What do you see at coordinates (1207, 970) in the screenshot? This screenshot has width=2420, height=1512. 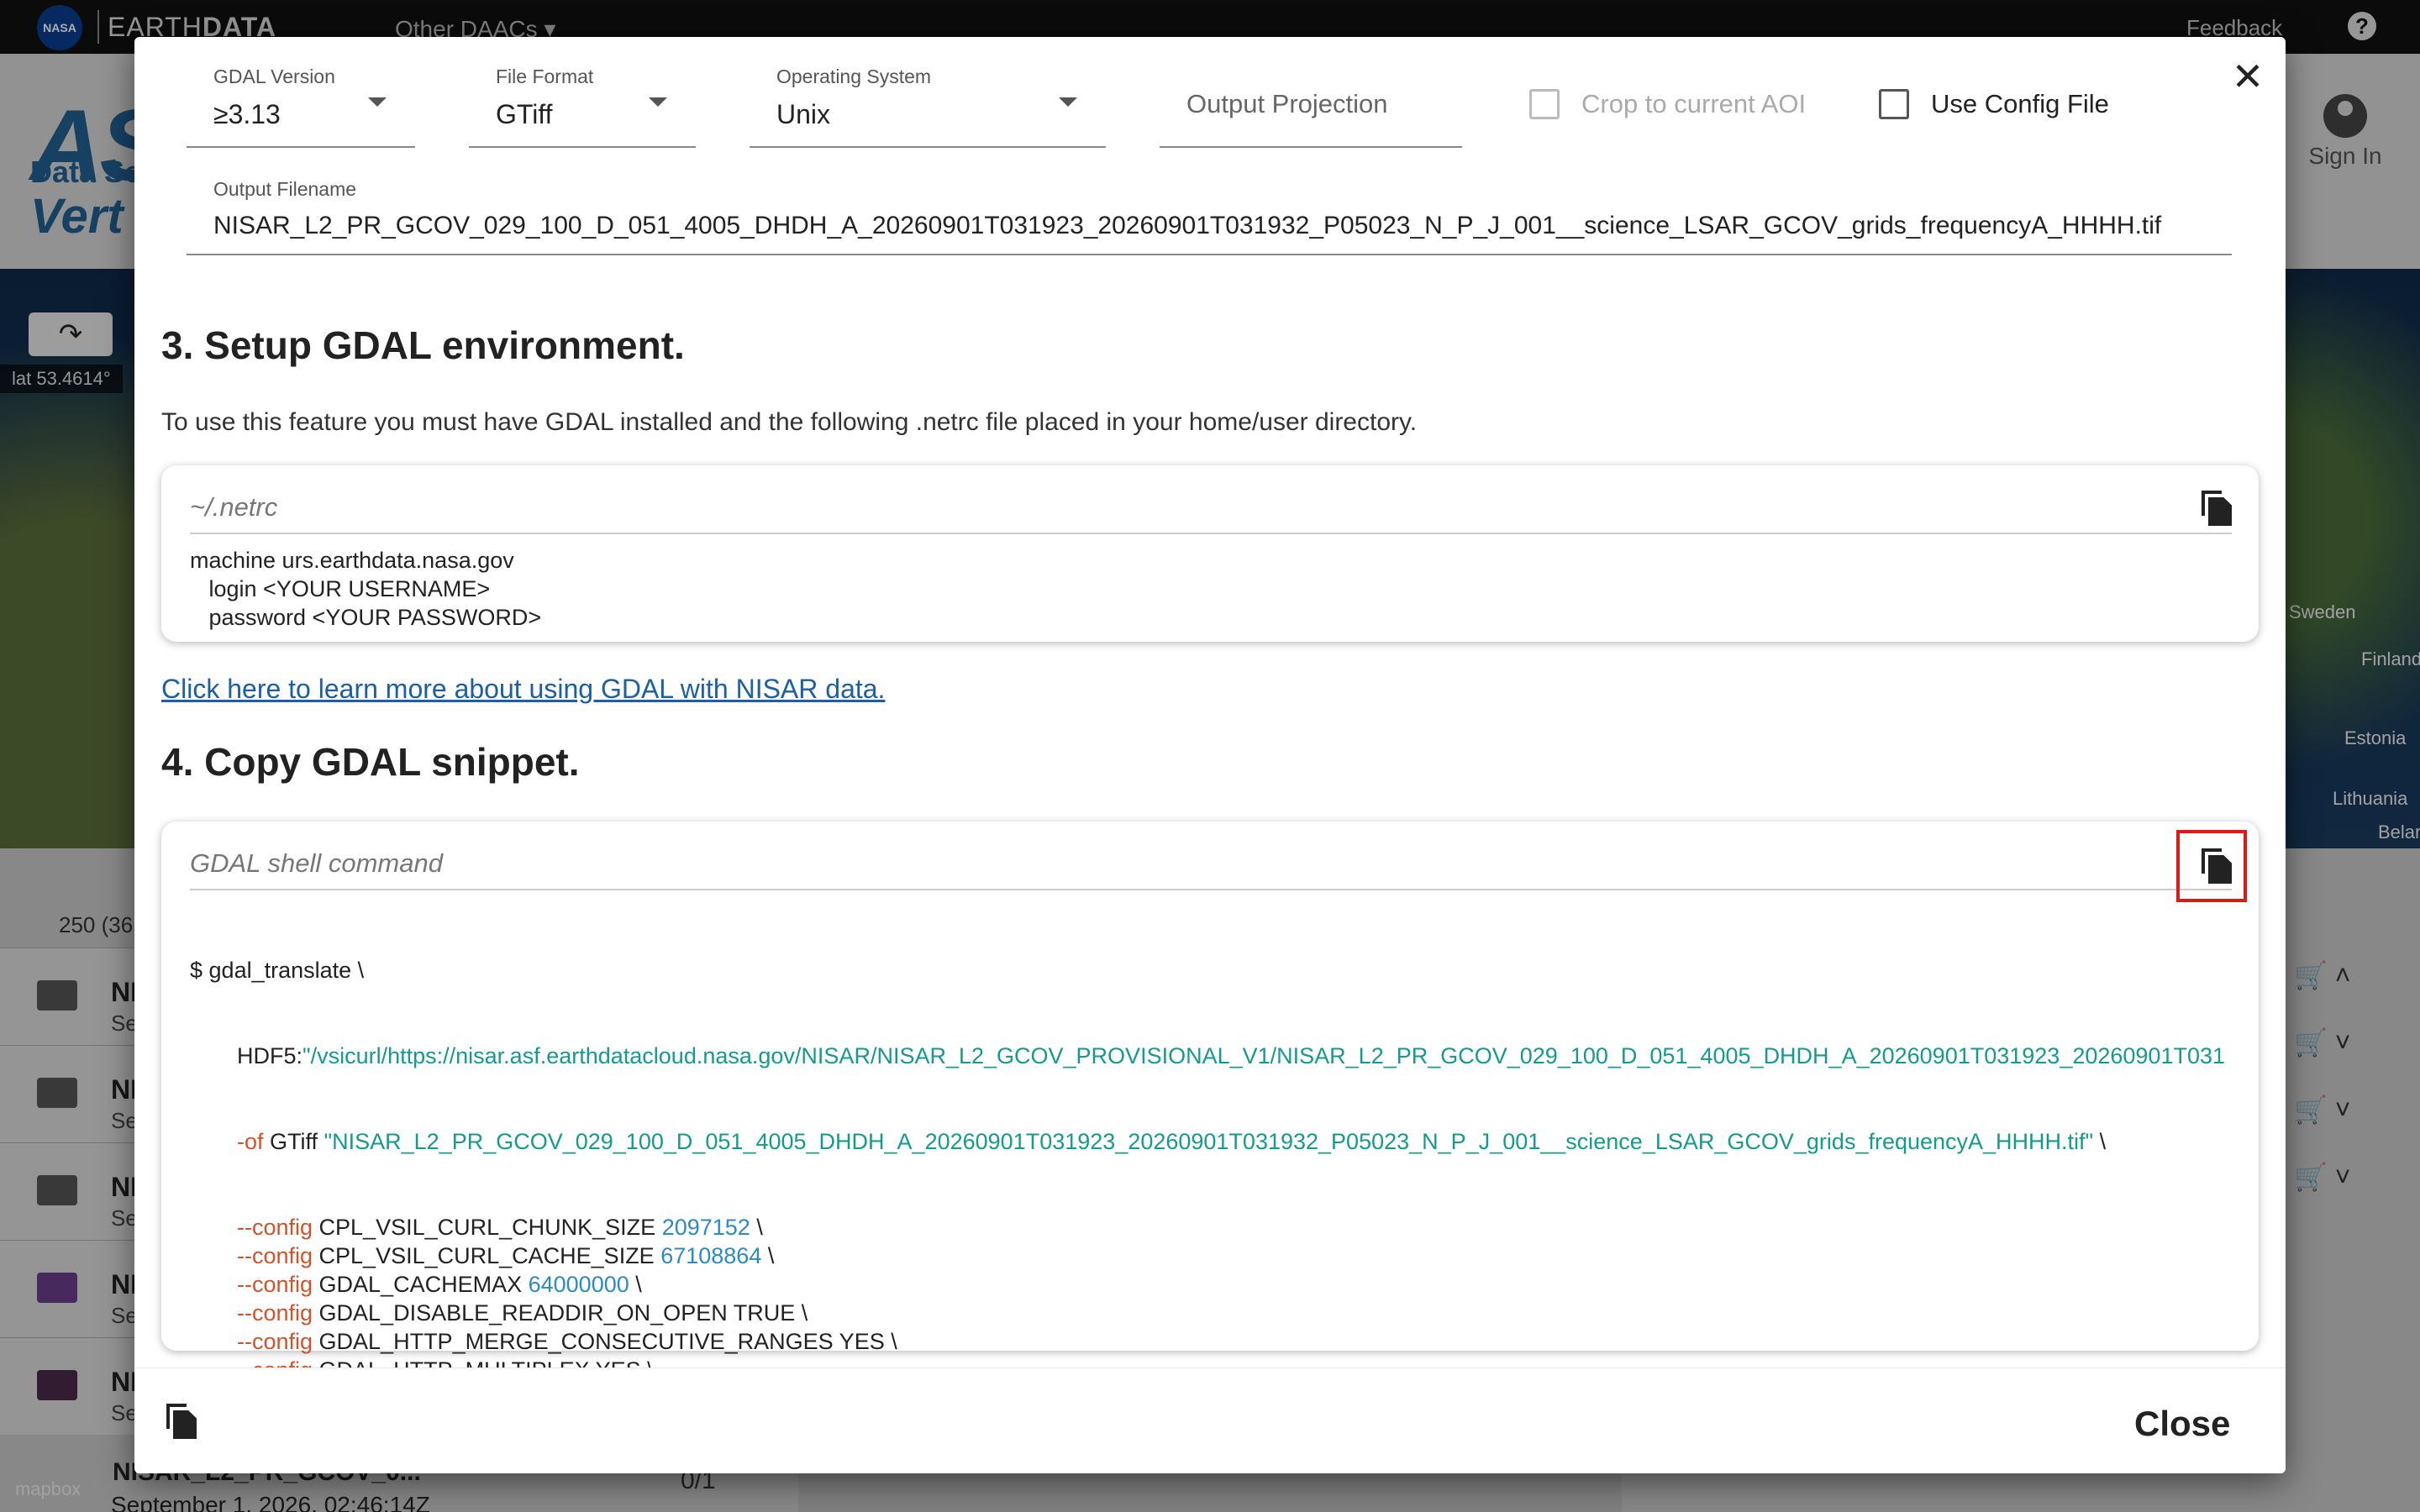 I see `code-line: $ gdal_translate \` at bounding box center [1207, 970].